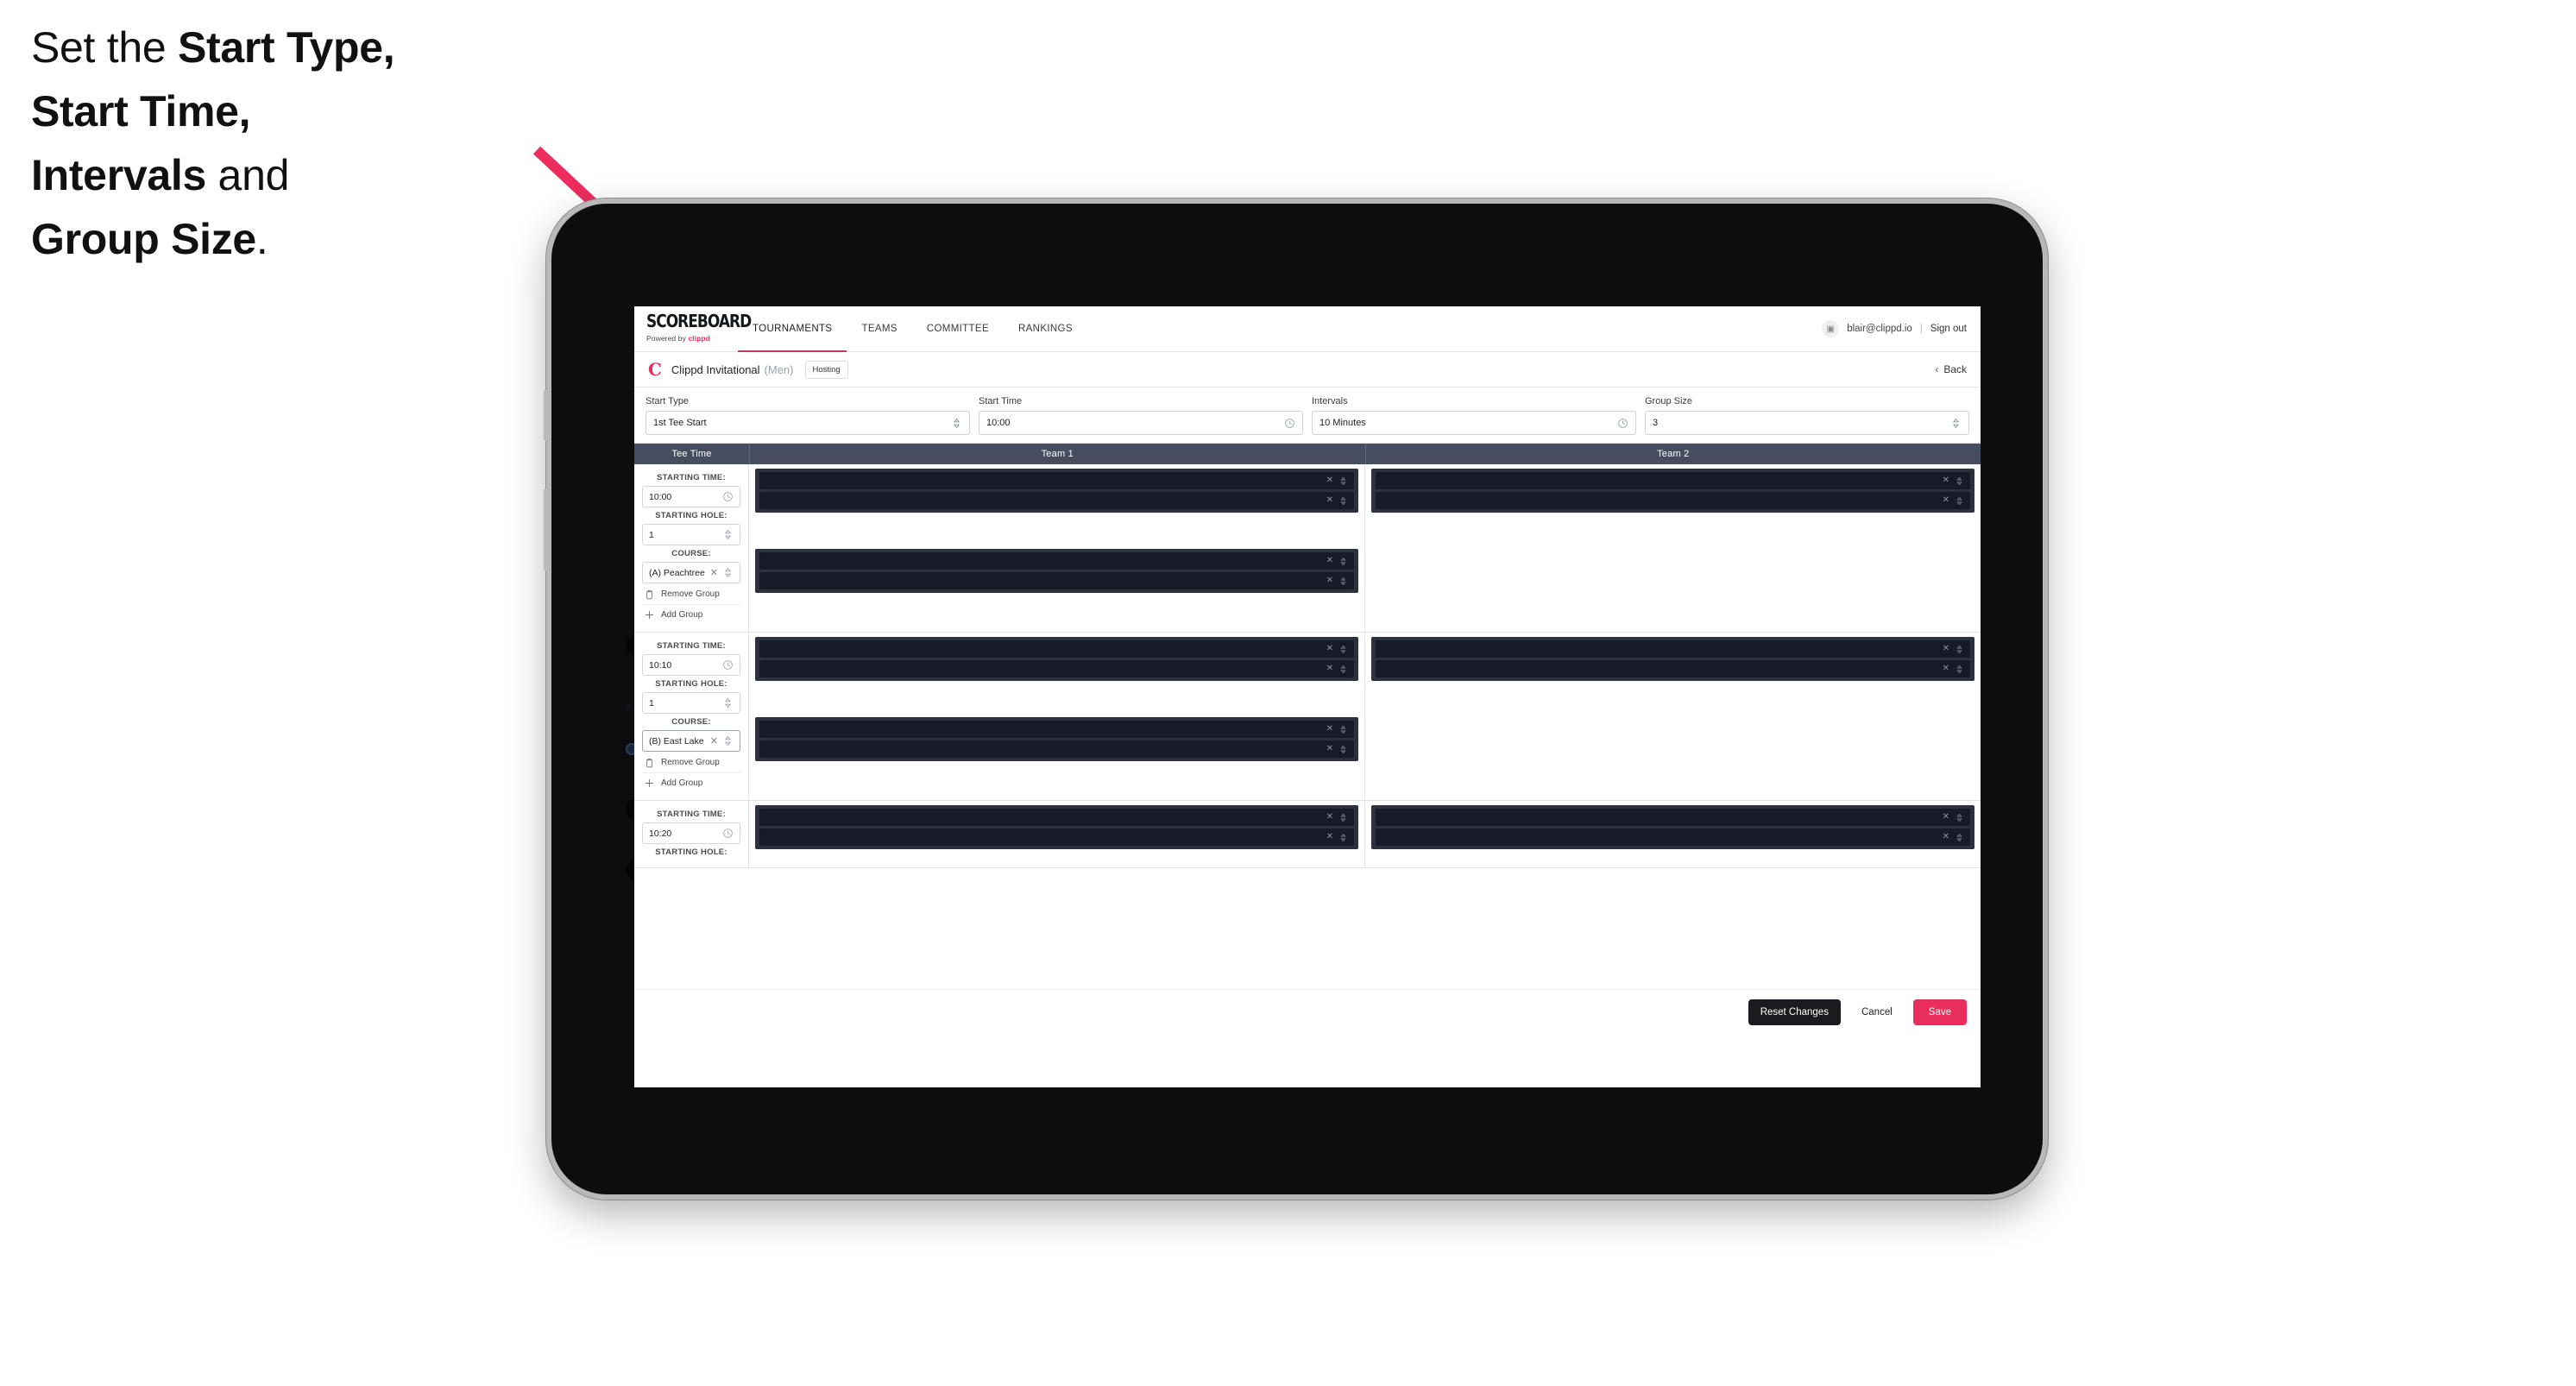  I want to click on nav-tab-tournaments: TOURNAMENTS, so click(793, 329).